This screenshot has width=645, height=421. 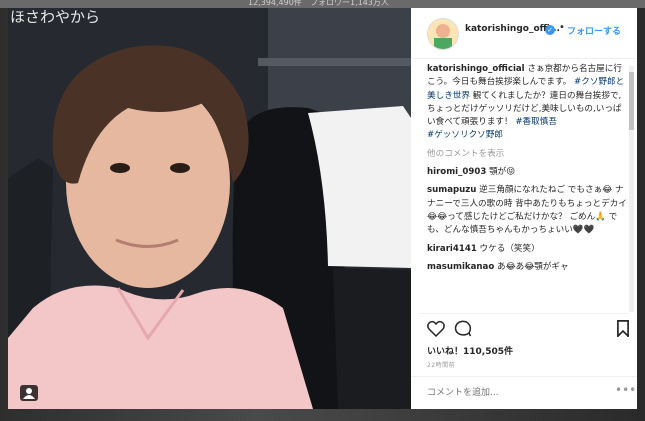 I want to click on add-comment-input, so click(x=517, y=393).